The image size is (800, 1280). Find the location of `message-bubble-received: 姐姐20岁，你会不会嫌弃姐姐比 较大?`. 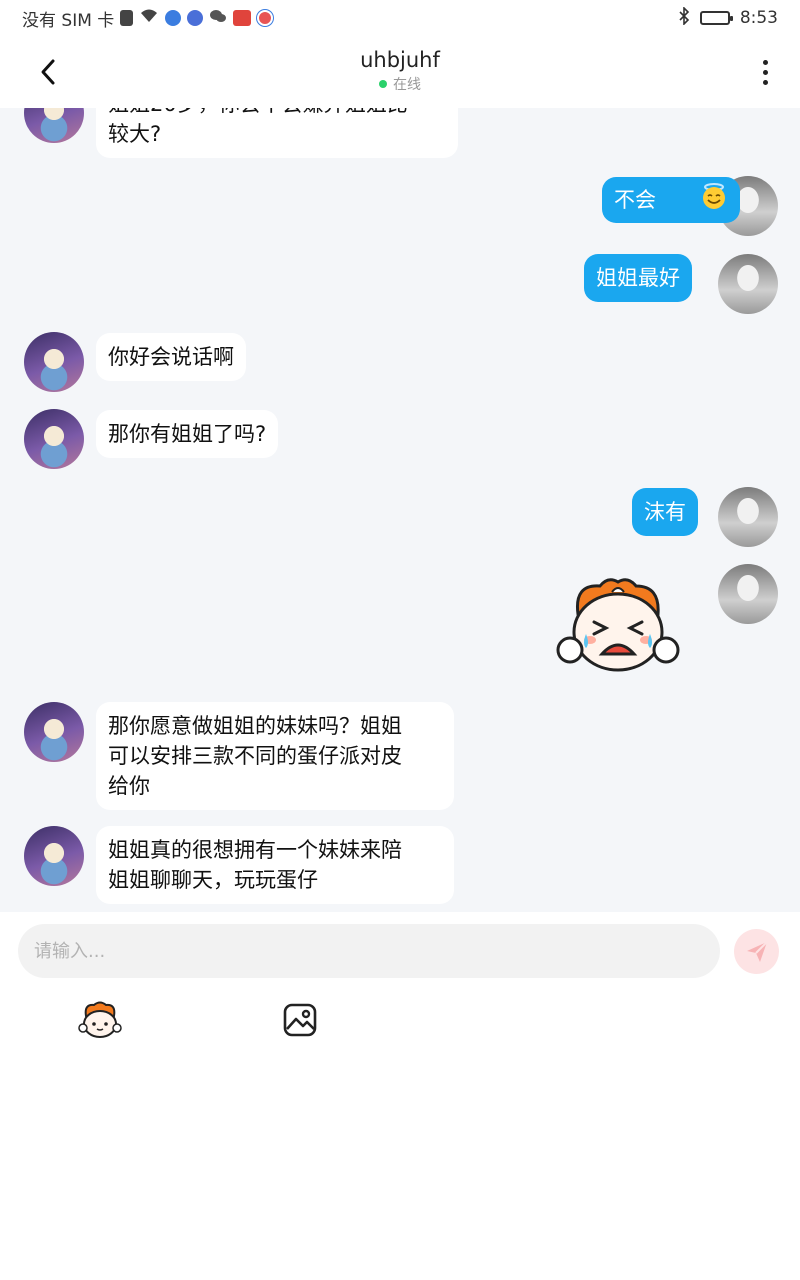

message-bubble-received: 姐姐20岁，你会不会嫌弃姐姐比 较大? is located at coordinates (277, 133).